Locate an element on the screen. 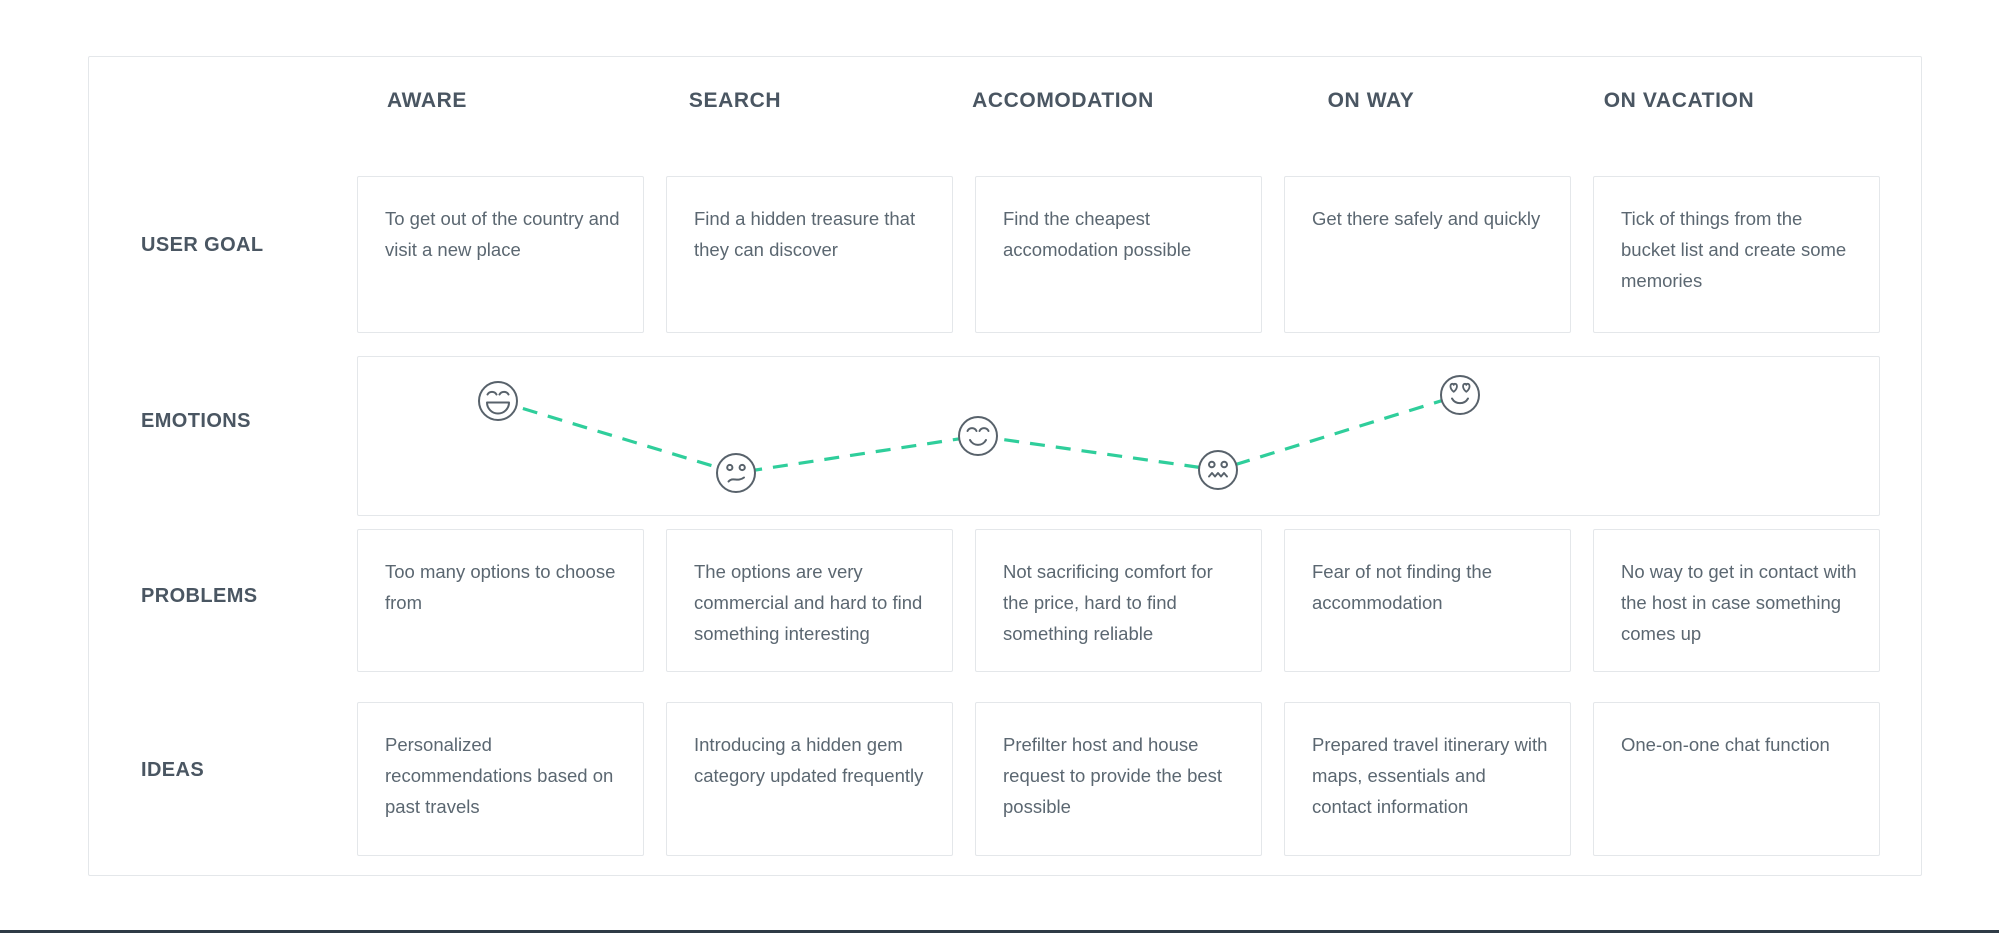 Image resolution: width=1999 pixels, height=933 pixels. column-header-aware: AWARE is located at coordinates (426, 100).